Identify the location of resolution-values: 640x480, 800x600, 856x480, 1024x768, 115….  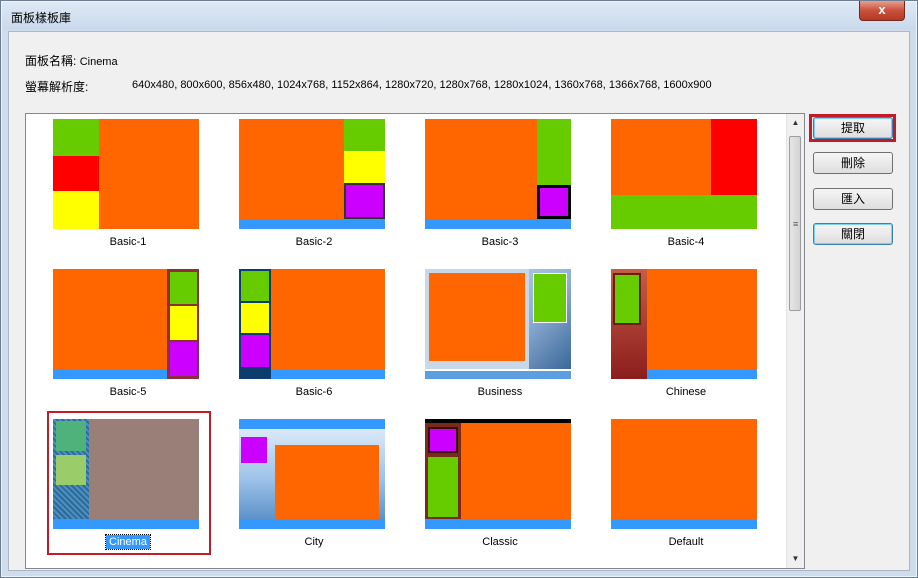
(422, 85).